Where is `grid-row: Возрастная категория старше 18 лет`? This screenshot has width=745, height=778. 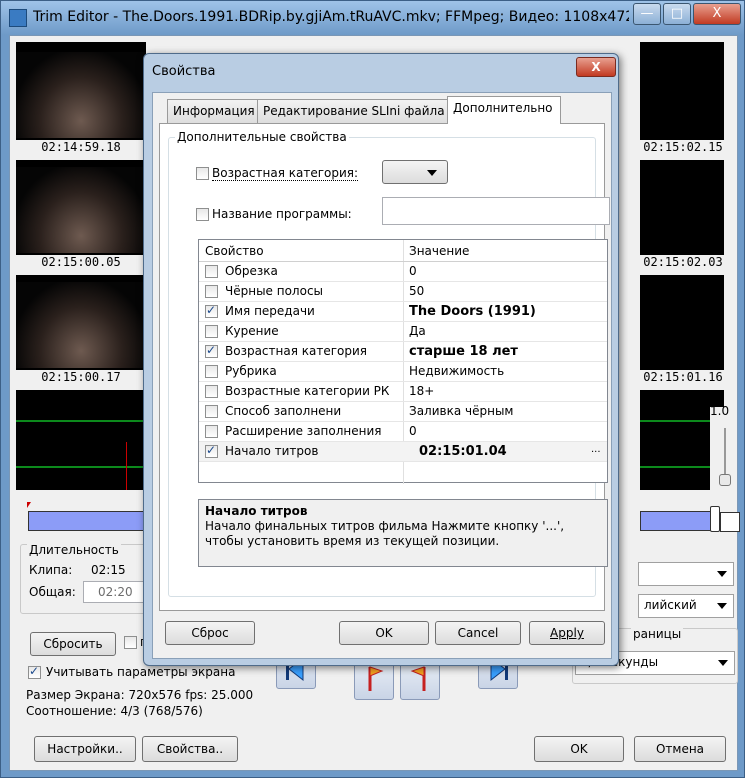 grid-row: Возрастная категория старше 18 лет is located at coordinates (403, 352).